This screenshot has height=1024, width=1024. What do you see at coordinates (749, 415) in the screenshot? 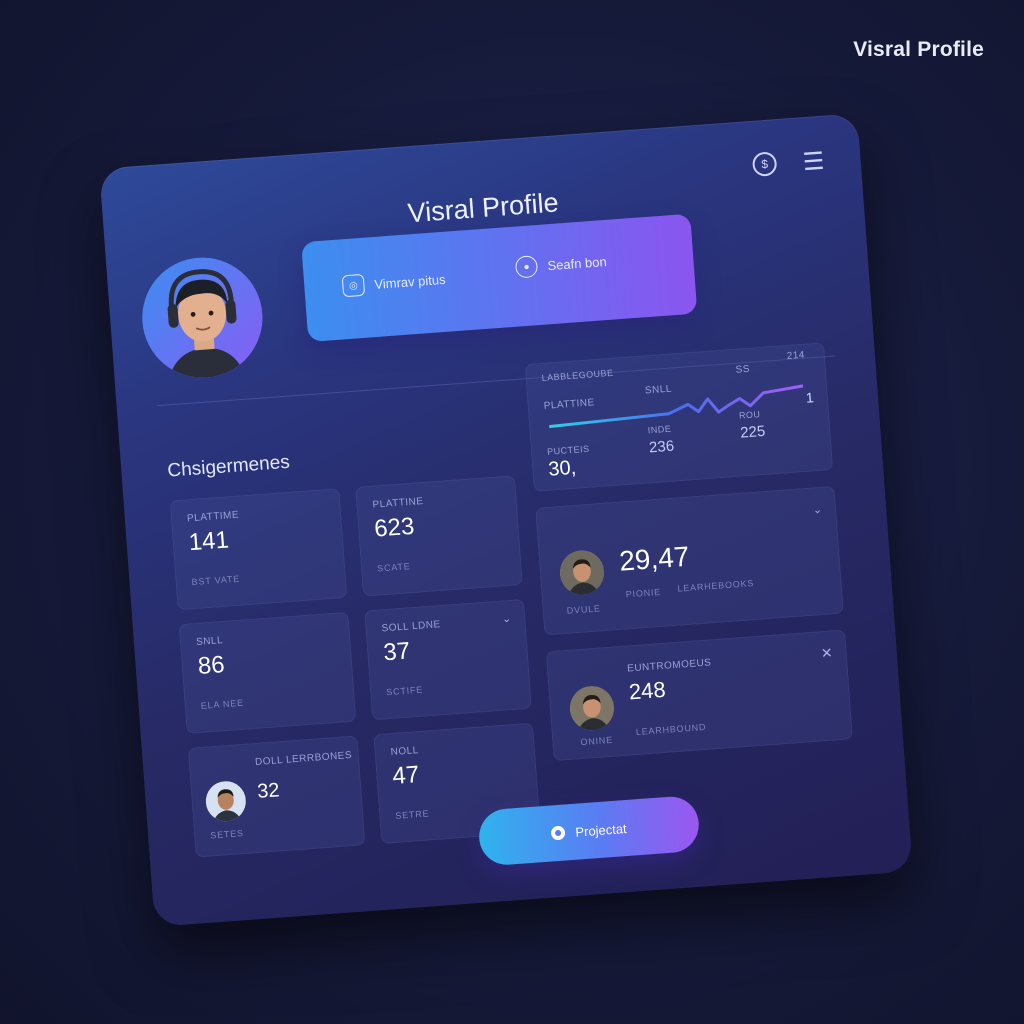
I see `stat-3-label: ROU` at bounding box center [749, 415].